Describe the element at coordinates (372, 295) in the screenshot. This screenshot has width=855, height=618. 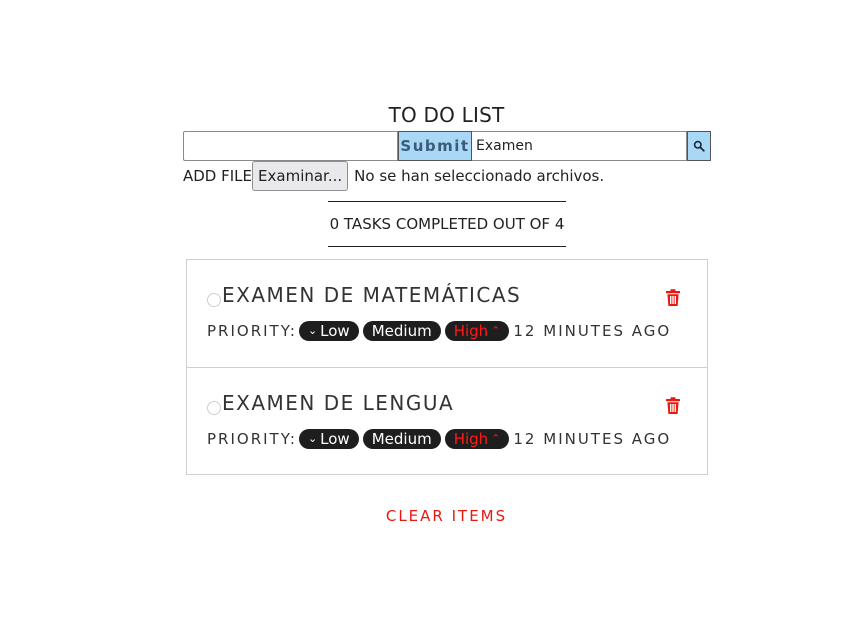
I see `task-name: EXAMEN DE MATEMÁTICAS` at that location.